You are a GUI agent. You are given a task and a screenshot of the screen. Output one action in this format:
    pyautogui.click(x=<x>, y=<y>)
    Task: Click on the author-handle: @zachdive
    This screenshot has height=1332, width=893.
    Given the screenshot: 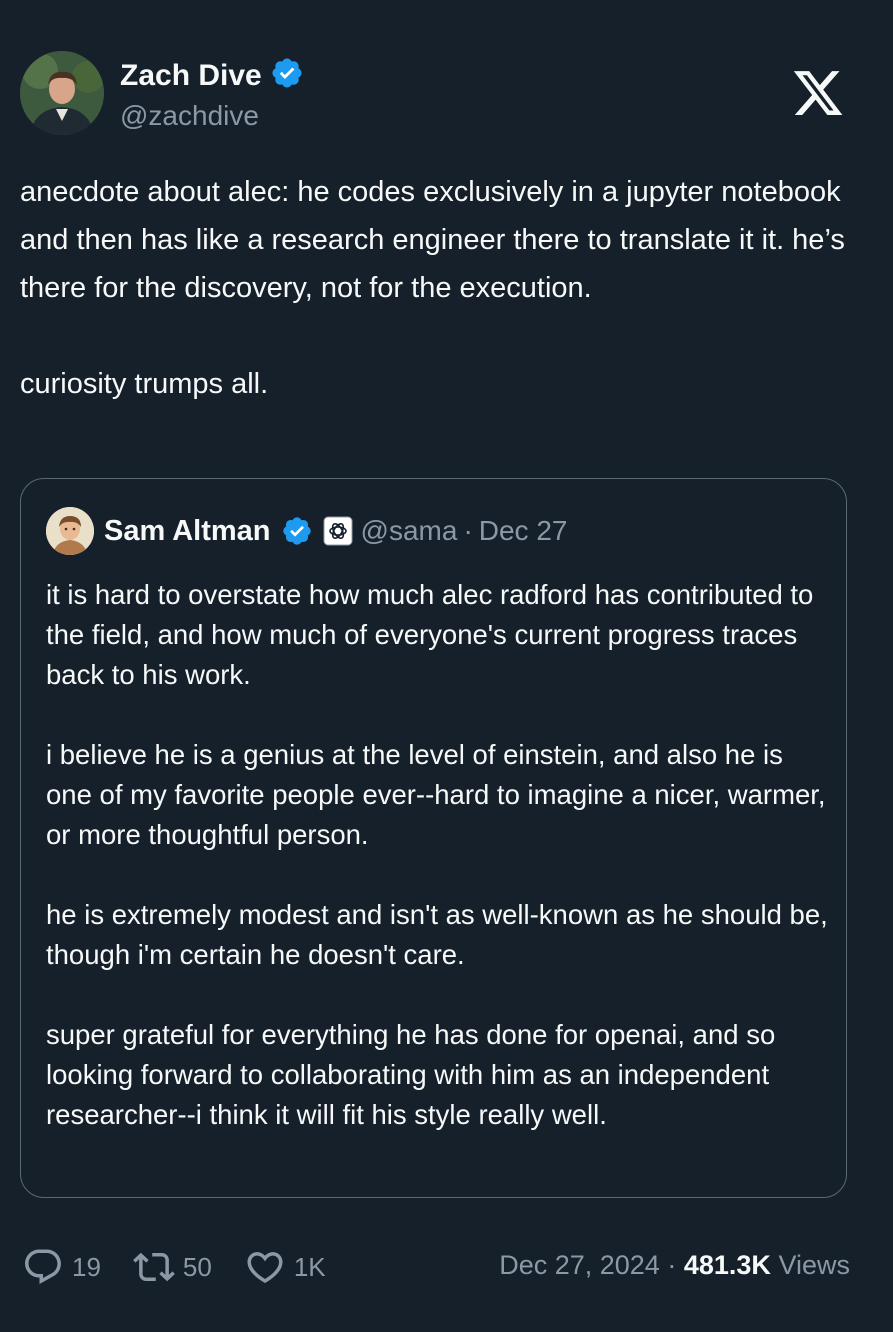 What is the action you would take?
    pyautogui.click(x=189, y=116)
    